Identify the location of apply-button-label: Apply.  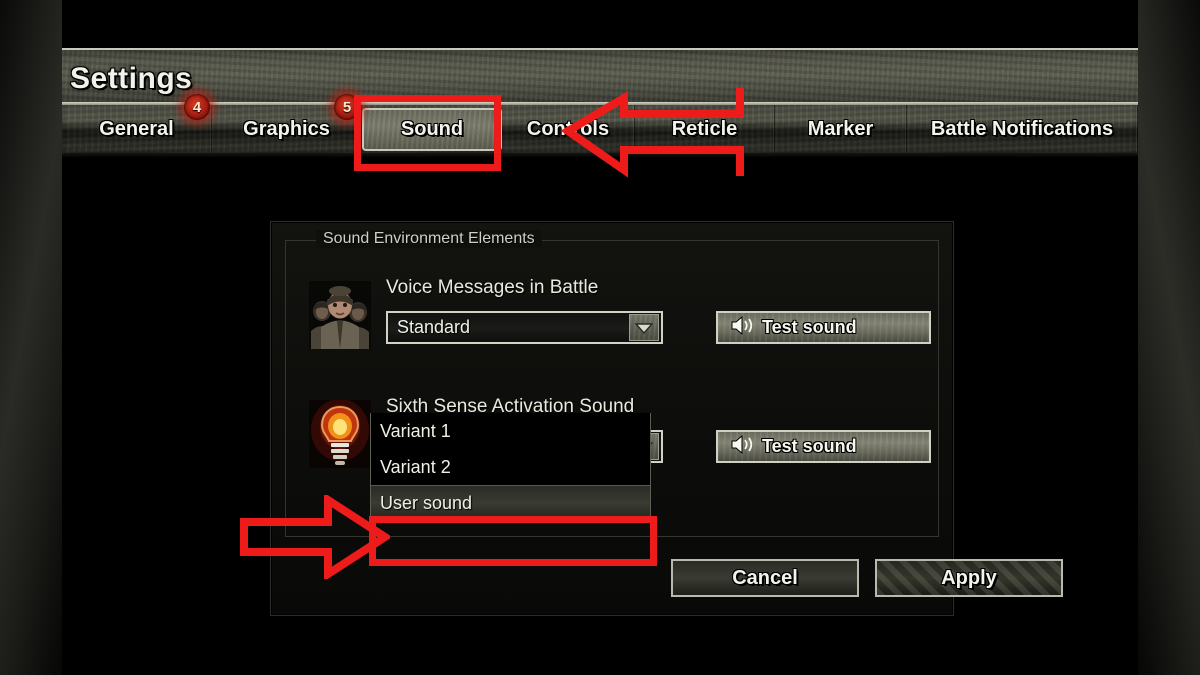
(969, 577).